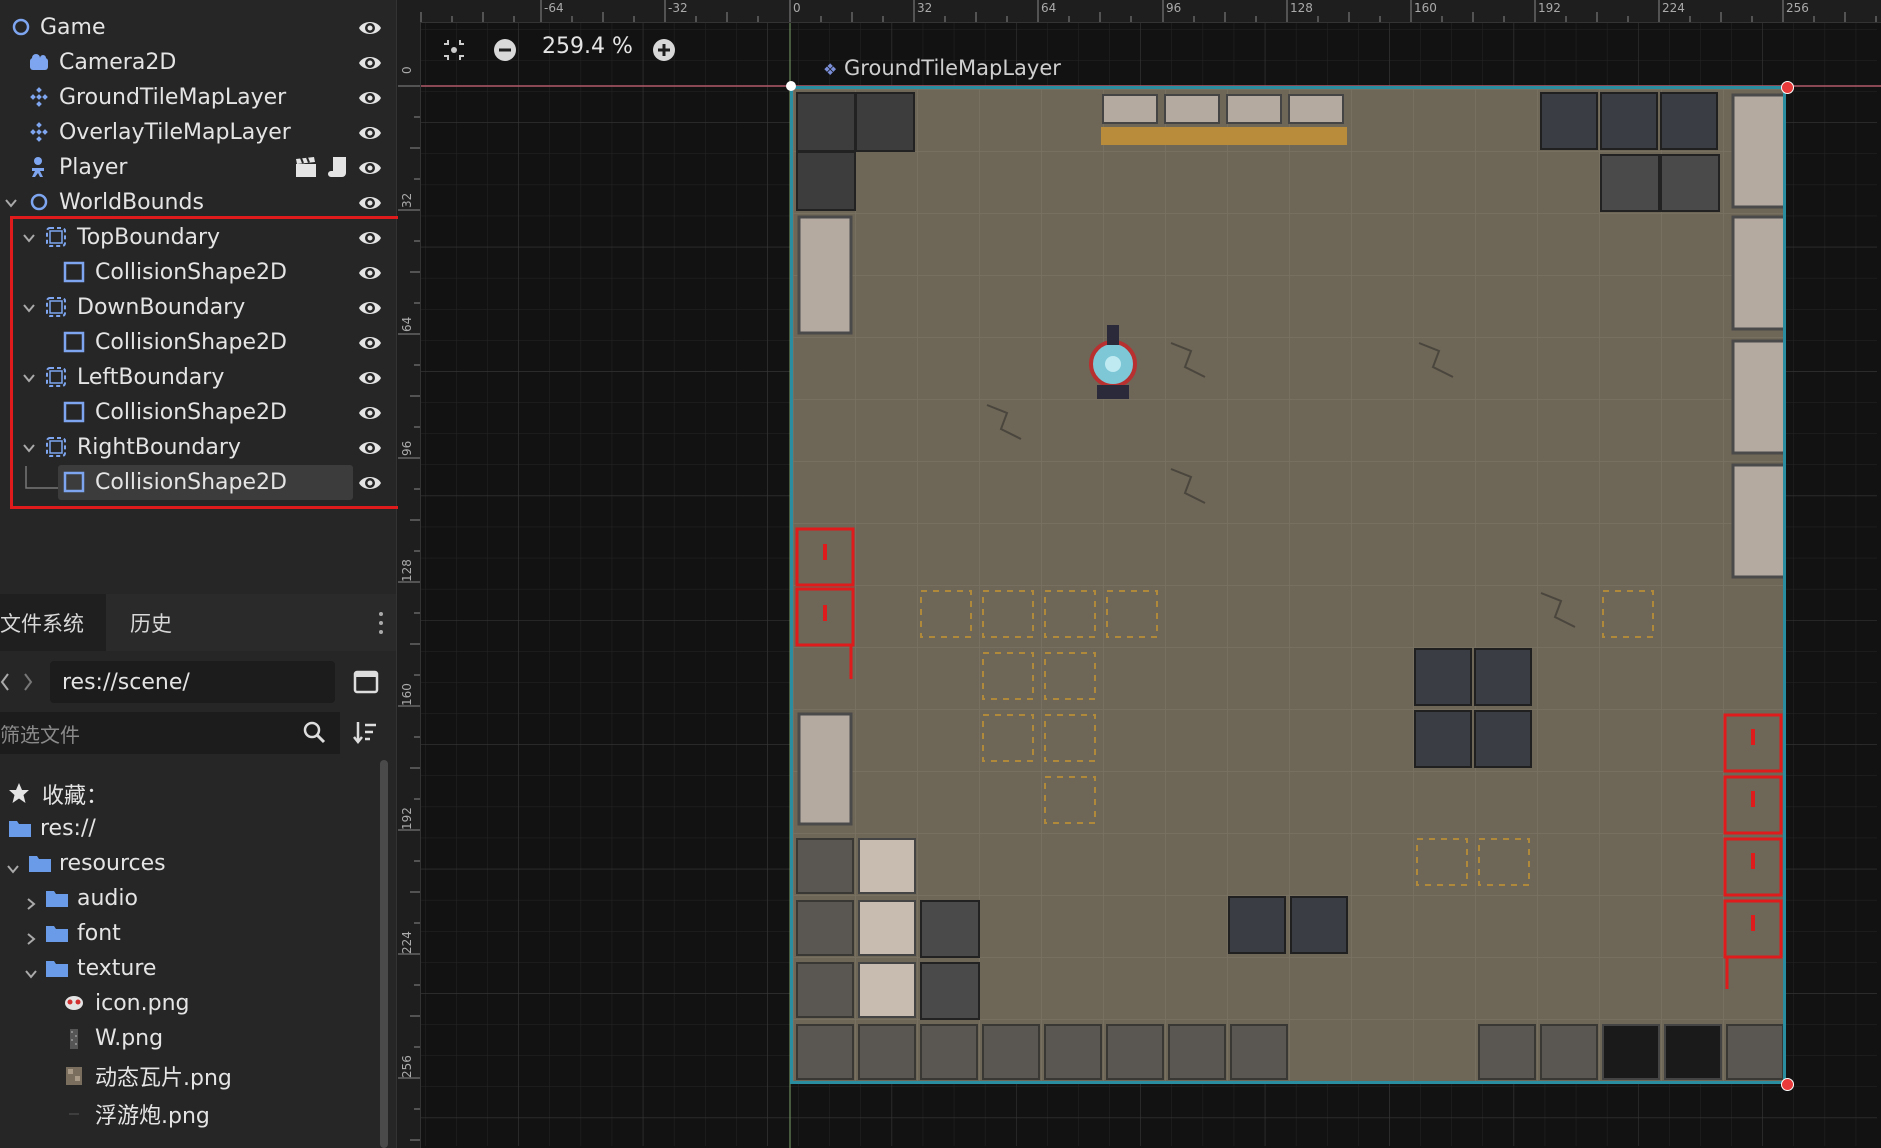 The image size is (1881, 1148). Describe the element at coordinates (1797, 8) in the screenshot. I see `ruler-top-label: 256` at that location.